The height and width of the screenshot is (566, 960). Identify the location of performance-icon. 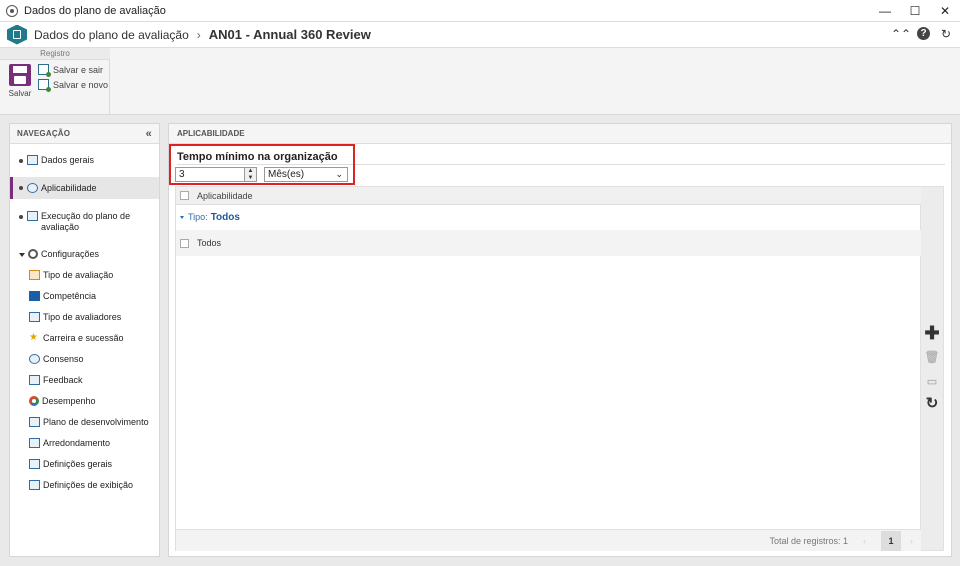
(34, 401).